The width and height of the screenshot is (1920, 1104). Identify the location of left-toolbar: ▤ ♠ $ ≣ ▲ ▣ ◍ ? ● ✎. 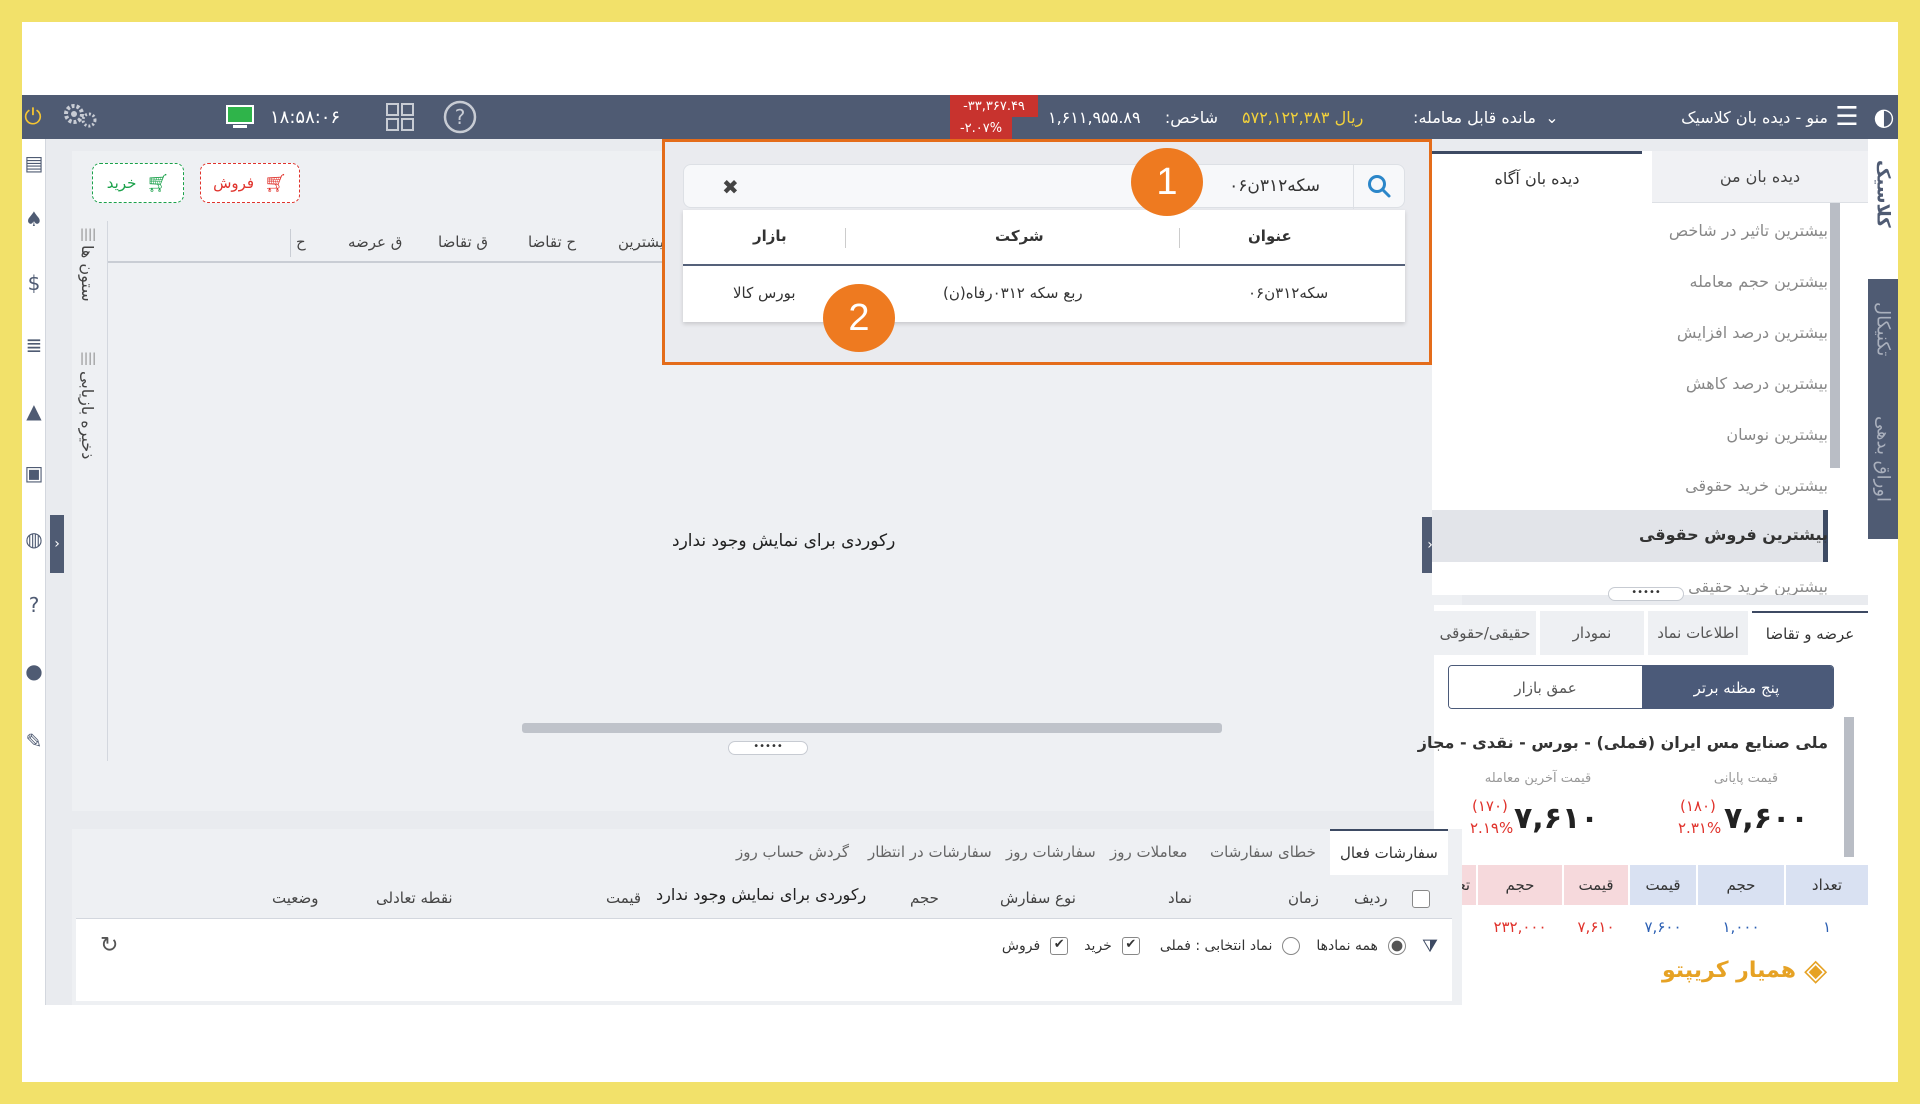
(34, 572).